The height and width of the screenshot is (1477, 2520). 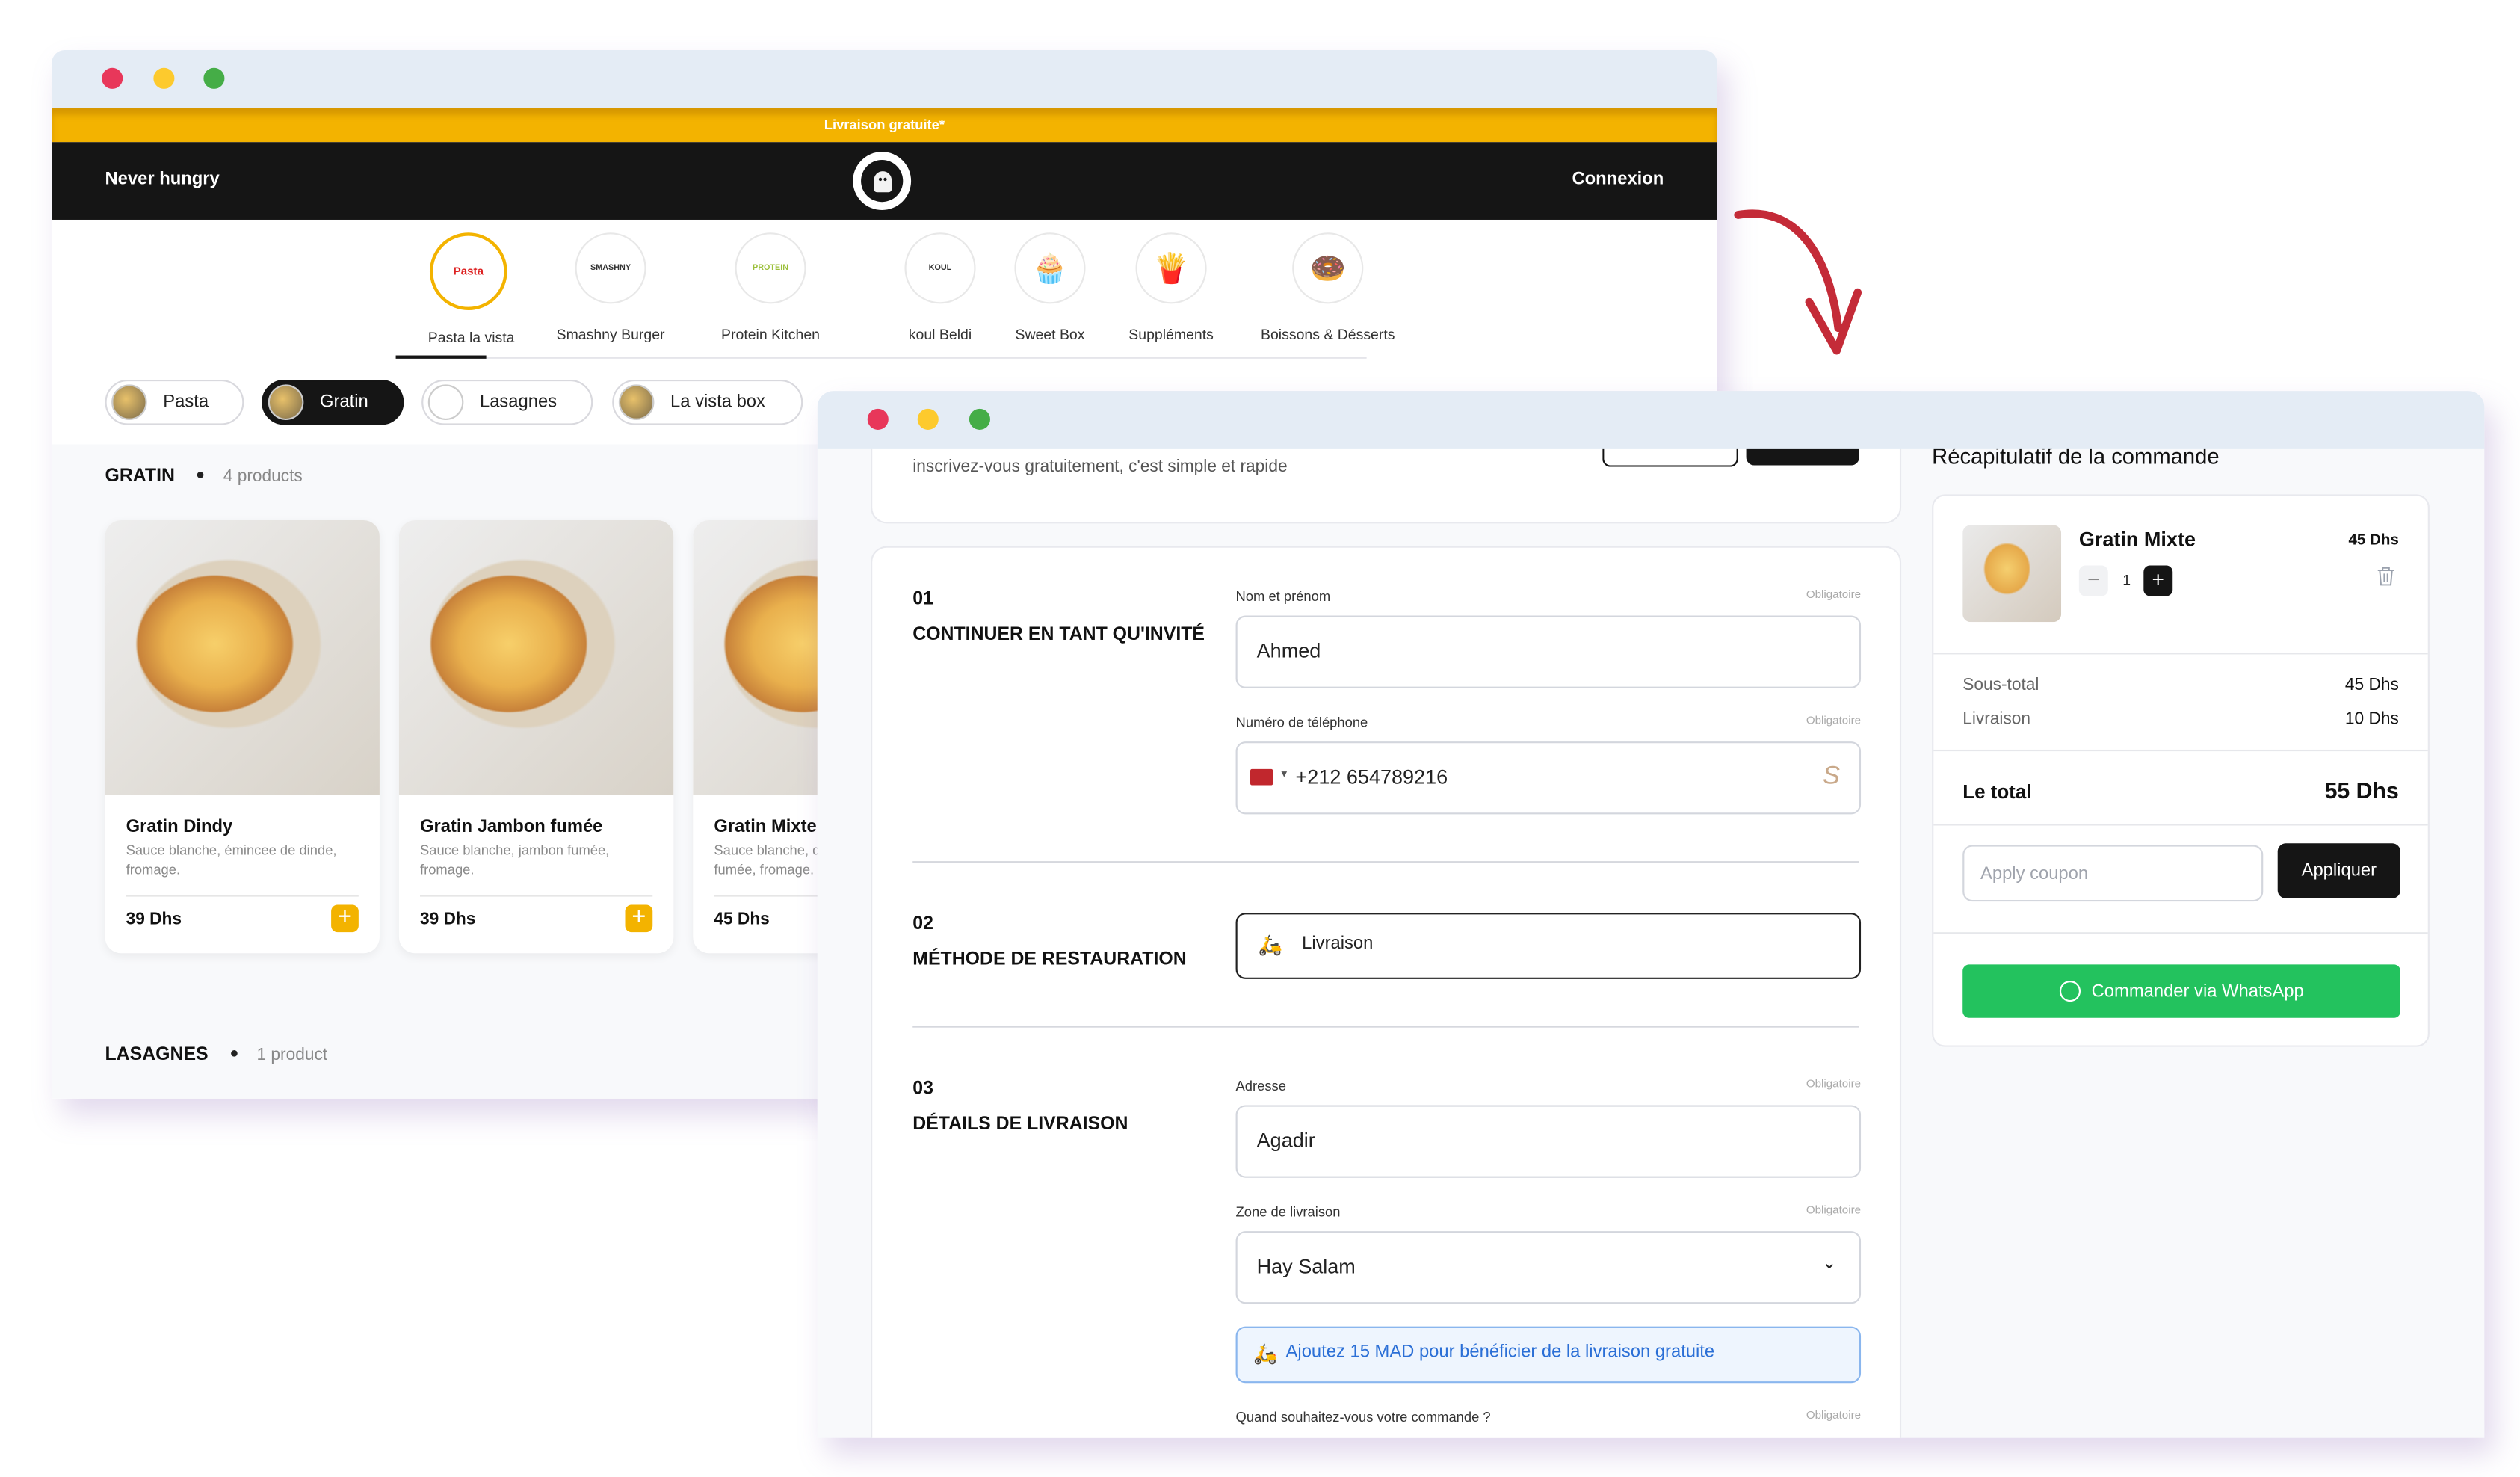 What do you see at coordinates (1548, 1141) in the screenshot?
I see `address-field: Agadir` at bounding box center [1548, 1141].